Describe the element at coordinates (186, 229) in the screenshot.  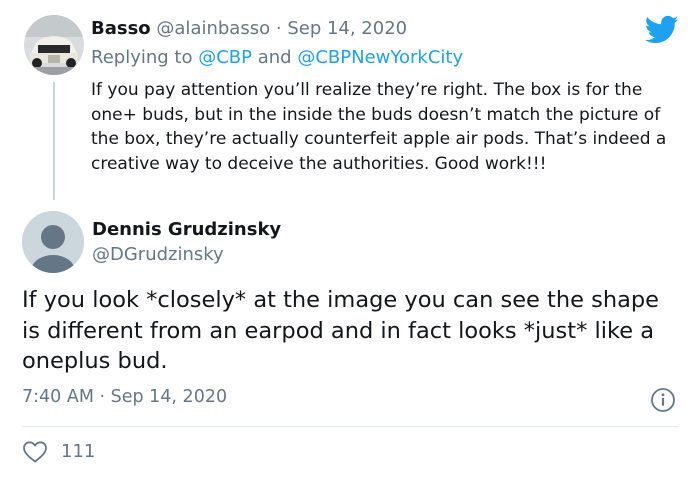
I see `author-name: Dennis Grudzinsky` at that location.